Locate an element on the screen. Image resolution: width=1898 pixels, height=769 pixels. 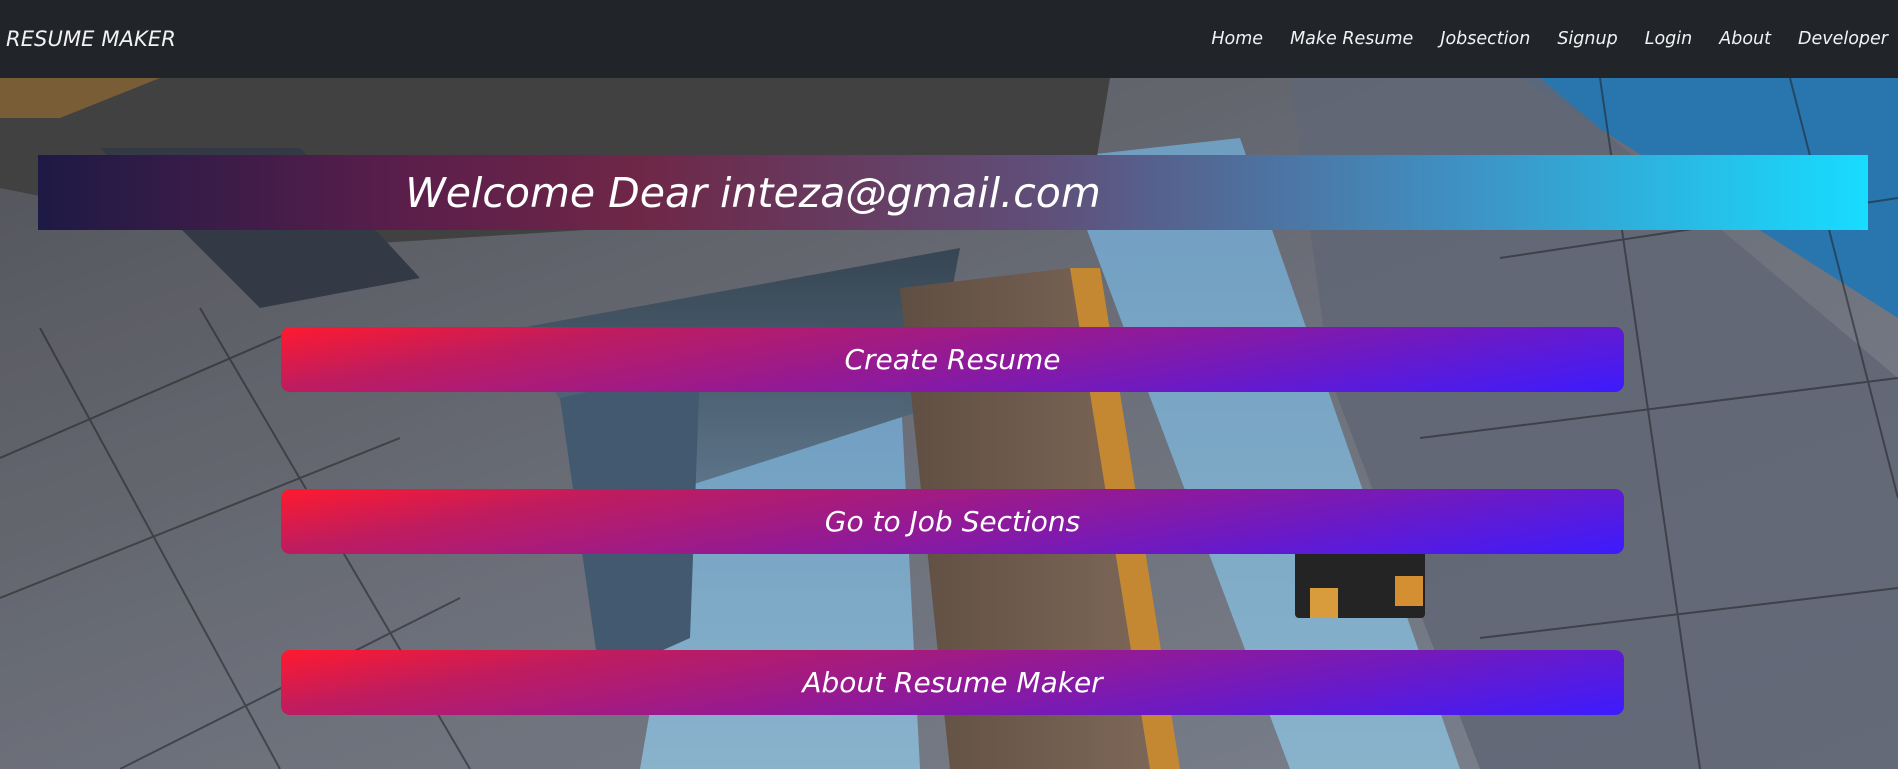
welcome-banner: Welcome Dear inteza@gmail.com is located at coordinates (953, 192).